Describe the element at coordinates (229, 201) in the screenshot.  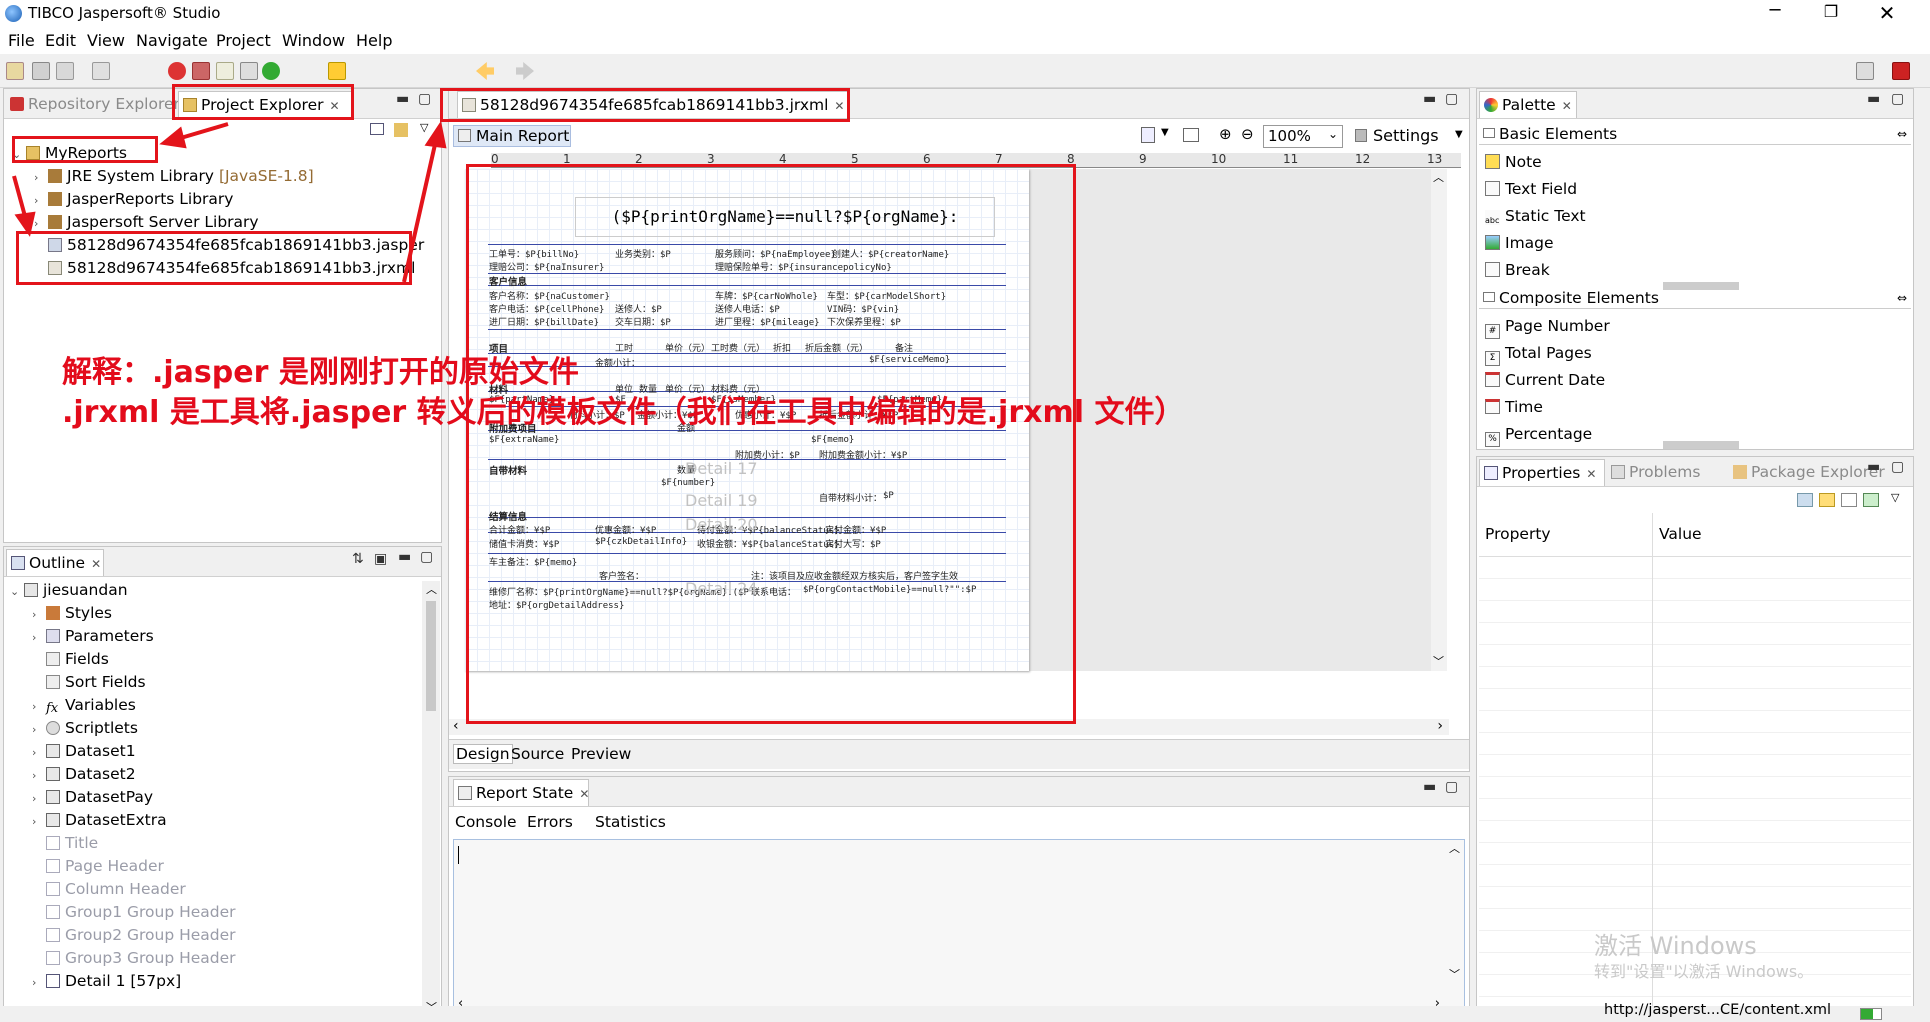
I see `annotation-arrows` at that location.